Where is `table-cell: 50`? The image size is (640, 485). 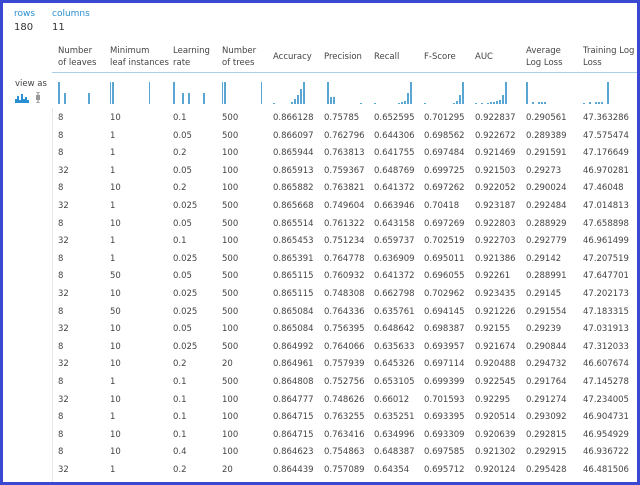 table-cell: 50 is located at coordinates (115, 276).